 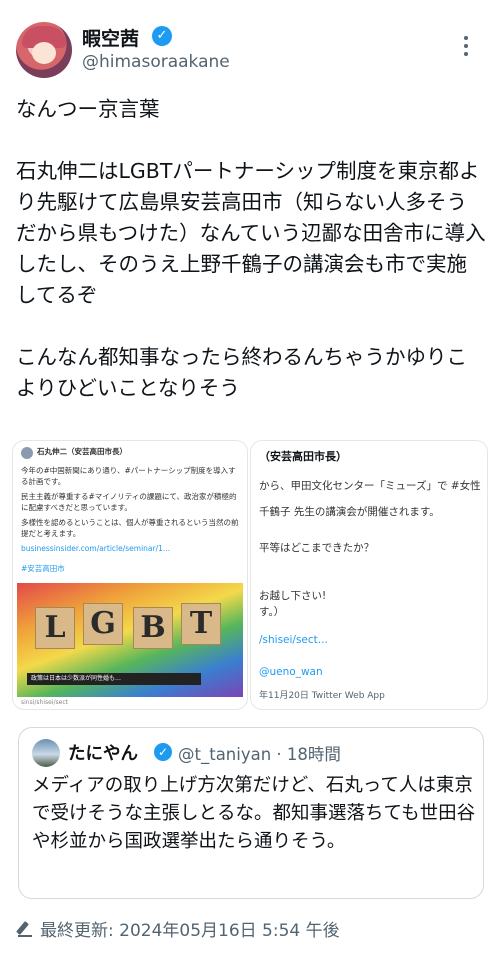 What do you see at coordinates (370, 486) in the screenshot?
I see `embedded-line-1: から、甲田文化センター「ミューズ」で #女性` at bounding box center [370, 486].